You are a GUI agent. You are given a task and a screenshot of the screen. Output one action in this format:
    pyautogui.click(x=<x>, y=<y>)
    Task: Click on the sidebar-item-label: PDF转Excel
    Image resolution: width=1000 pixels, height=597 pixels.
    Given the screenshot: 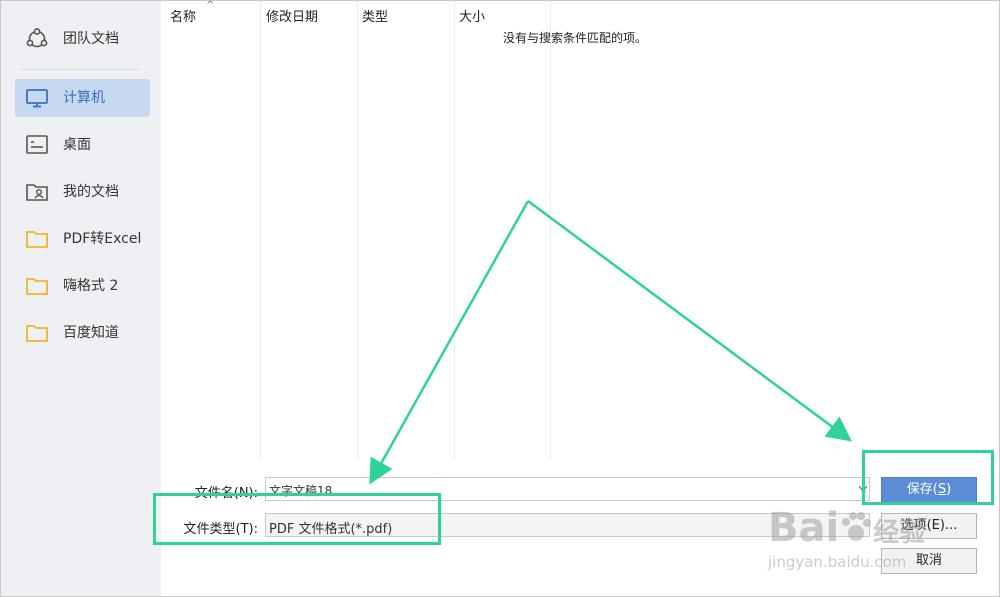 What is the action you would take?
    pyautogui.click(x=102, y=239)
    